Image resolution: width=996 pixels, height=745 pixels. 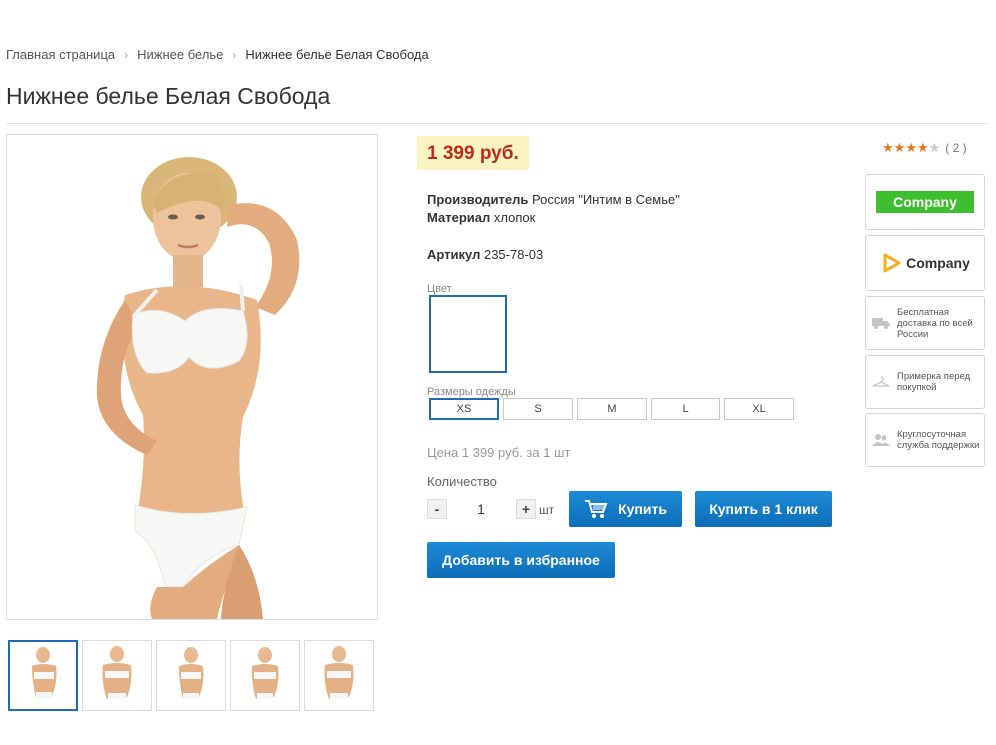 I want to click on info-delivery: Бесплатная доставка по всей России, so click(x=925, y=323).